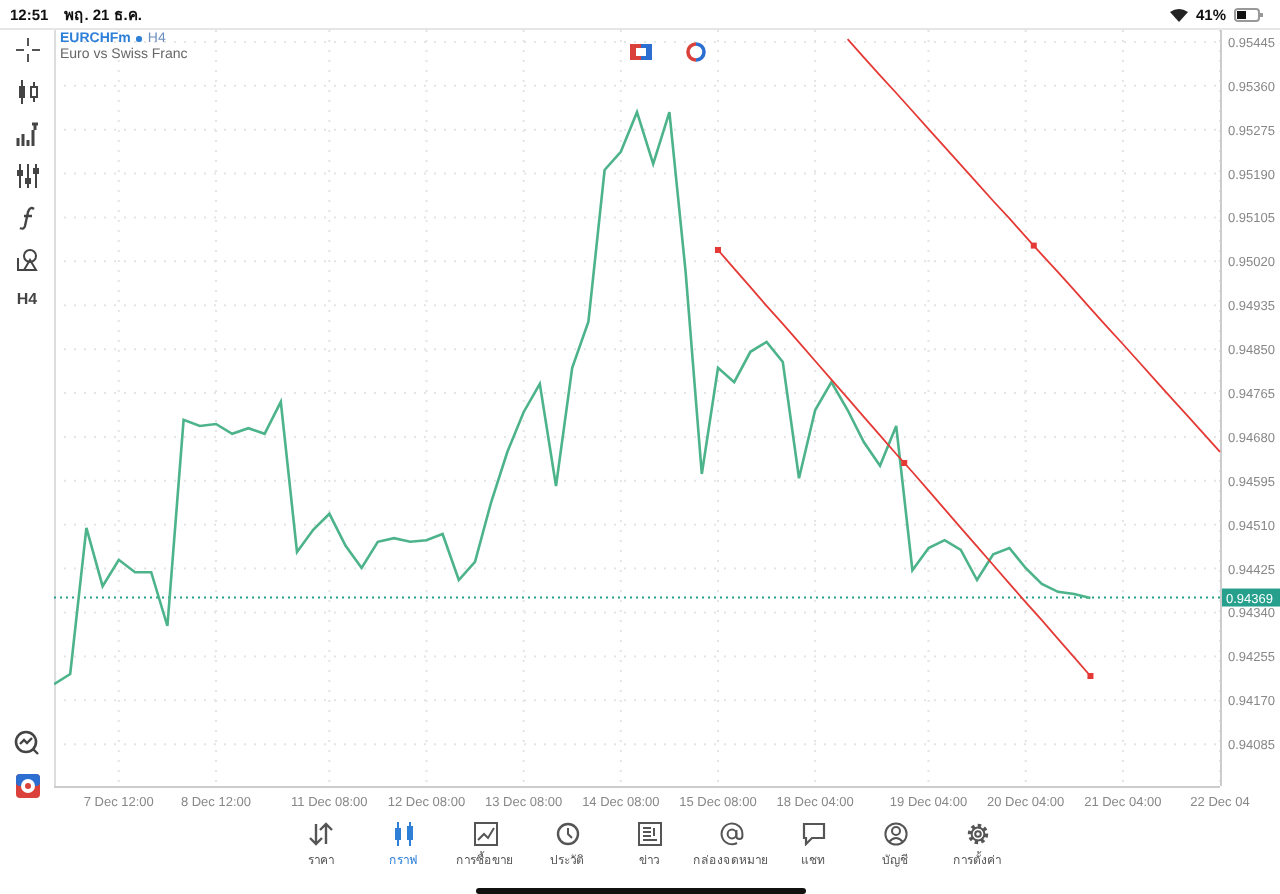 This screenshot has width=1280, height=894. I want to click on clock-icon, so click(567, 834).